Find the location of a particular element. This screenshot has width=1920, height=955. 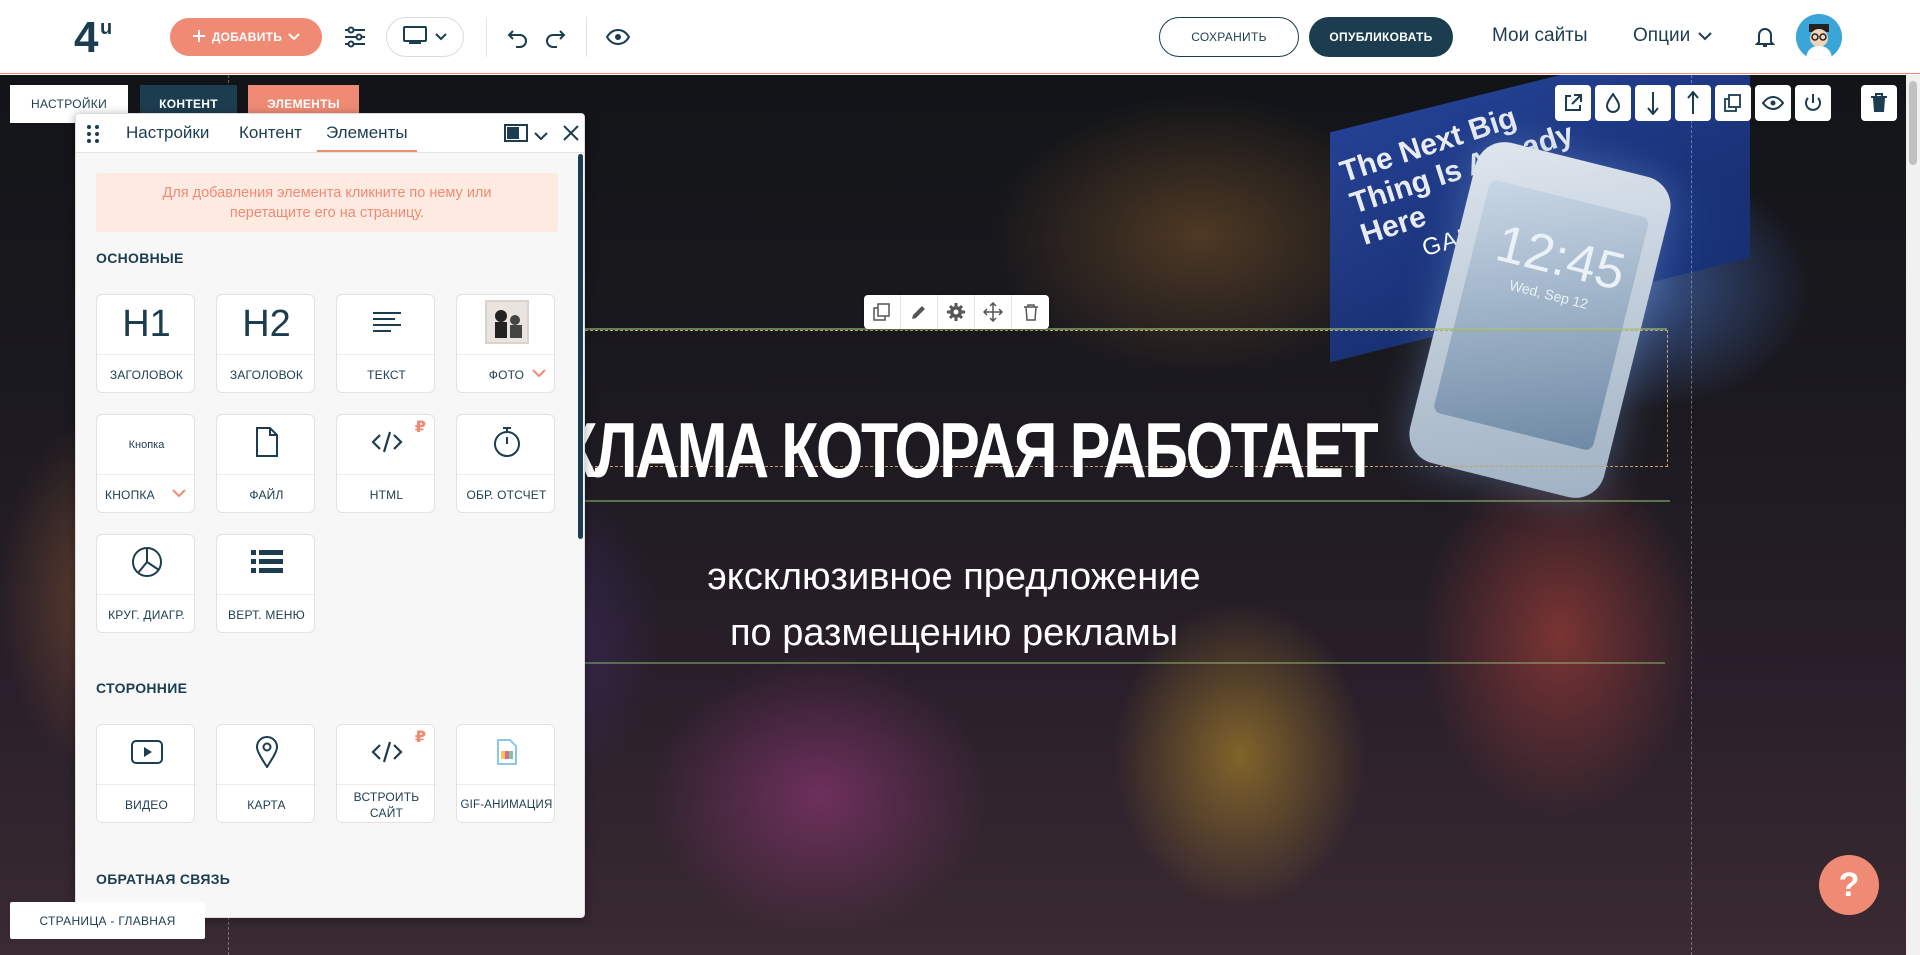

copy-icon is located at coordinates (882, 312).